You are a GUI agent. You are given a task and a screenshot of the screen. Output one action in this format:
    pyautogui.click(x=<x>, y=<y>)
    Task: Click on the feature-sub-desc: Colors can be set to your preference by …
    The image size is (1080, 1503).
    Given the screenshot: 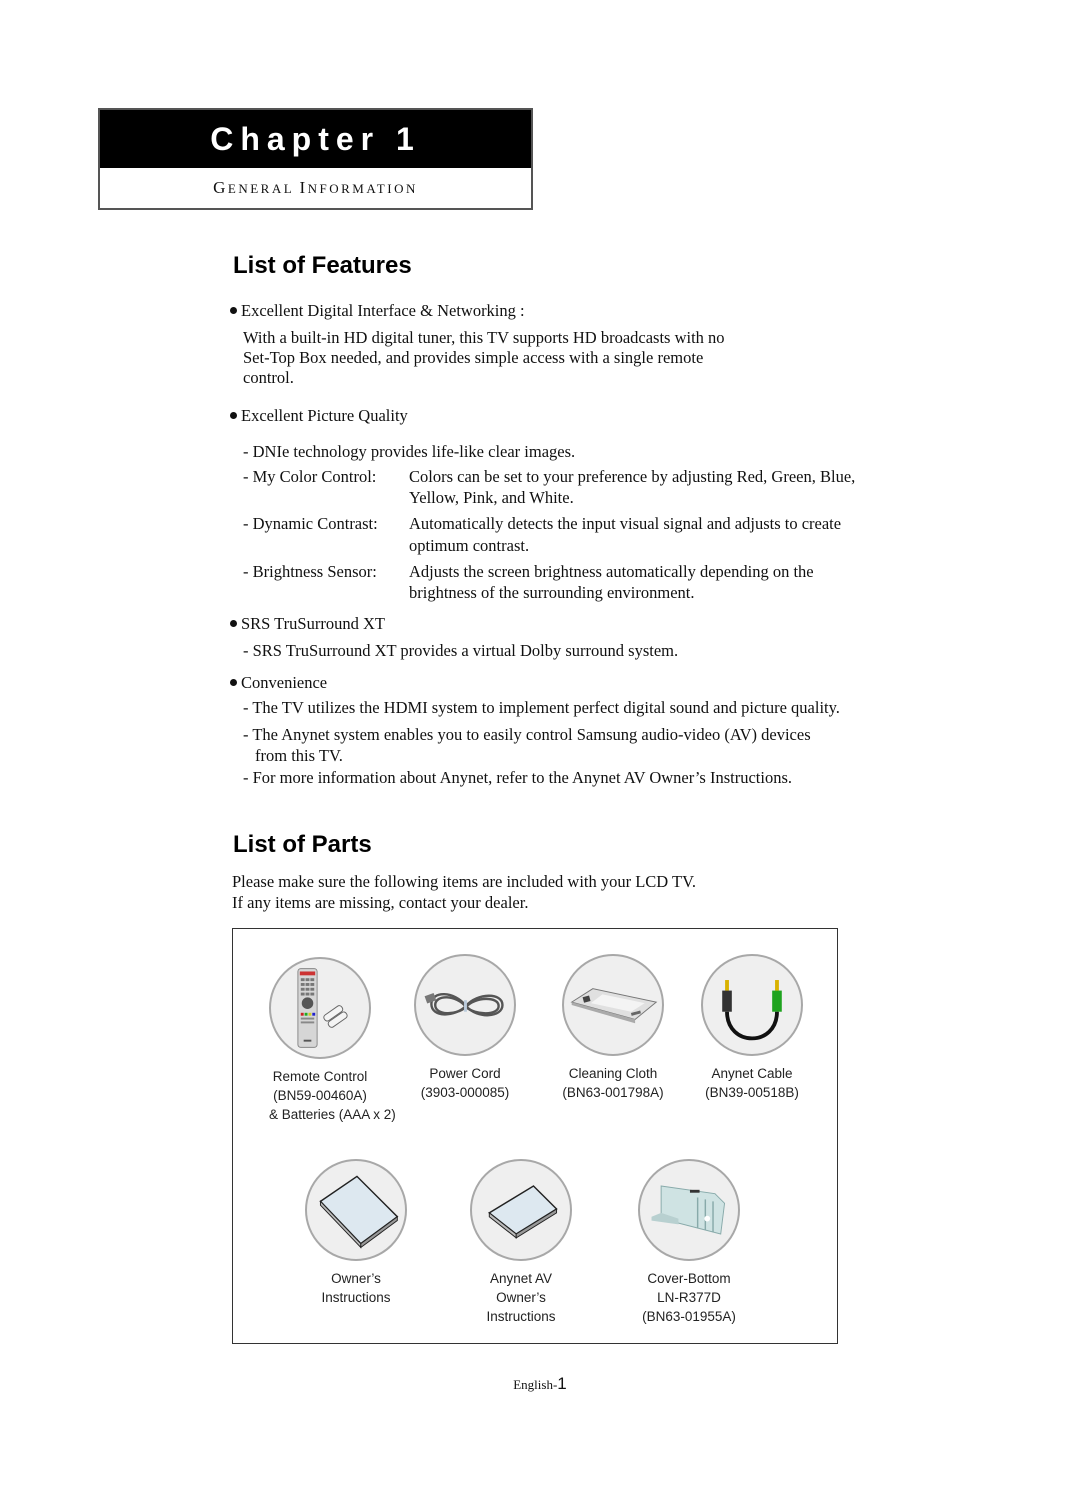 What is the action you would take?
    pyautogui.click(x=632, y=476)
    